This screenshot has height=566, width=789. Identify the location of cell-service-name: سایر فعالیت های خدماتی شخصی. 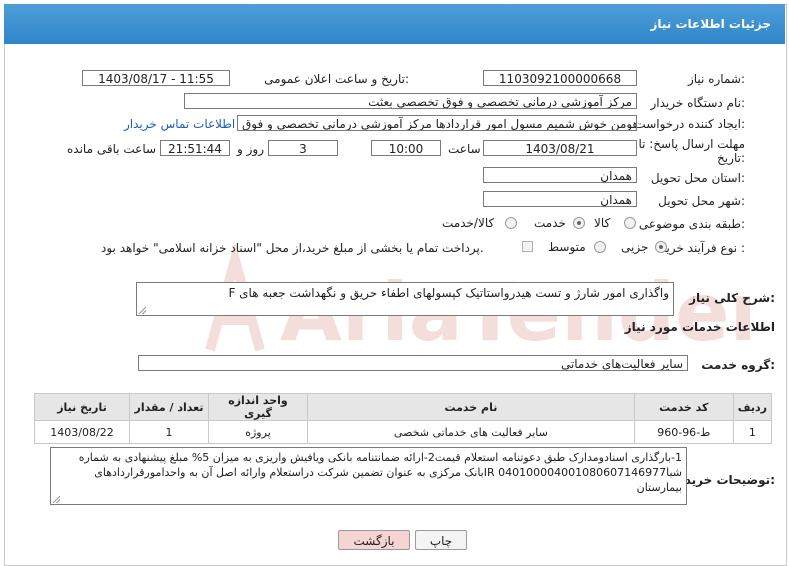
(471, 432).